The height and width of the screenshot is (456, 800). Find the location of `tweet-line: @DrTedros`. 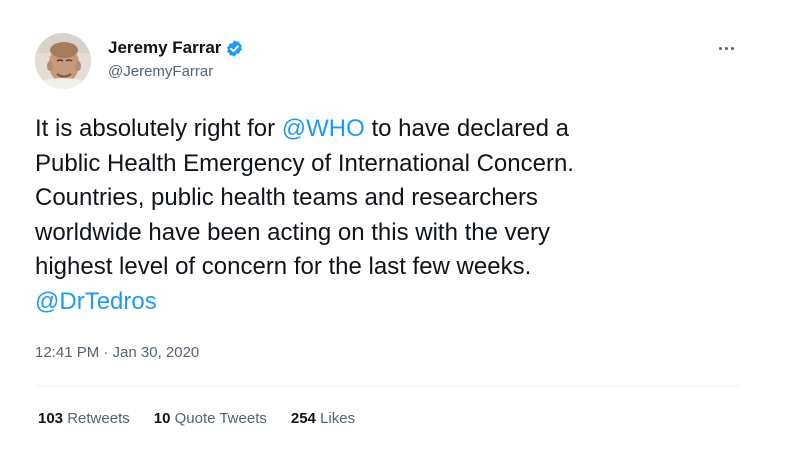

tweet-line: @DrTedros is located at coordinates (385, 302).